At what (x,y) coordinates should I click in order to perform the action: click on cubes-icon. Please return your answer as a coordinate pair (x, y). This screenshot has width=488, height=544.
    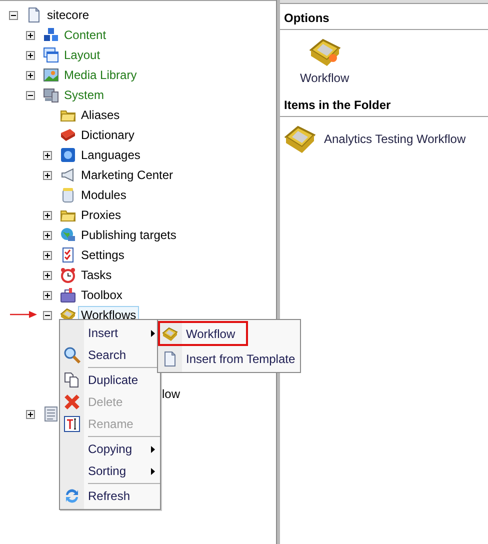
    Looking at the image, I should click on (51, 35).